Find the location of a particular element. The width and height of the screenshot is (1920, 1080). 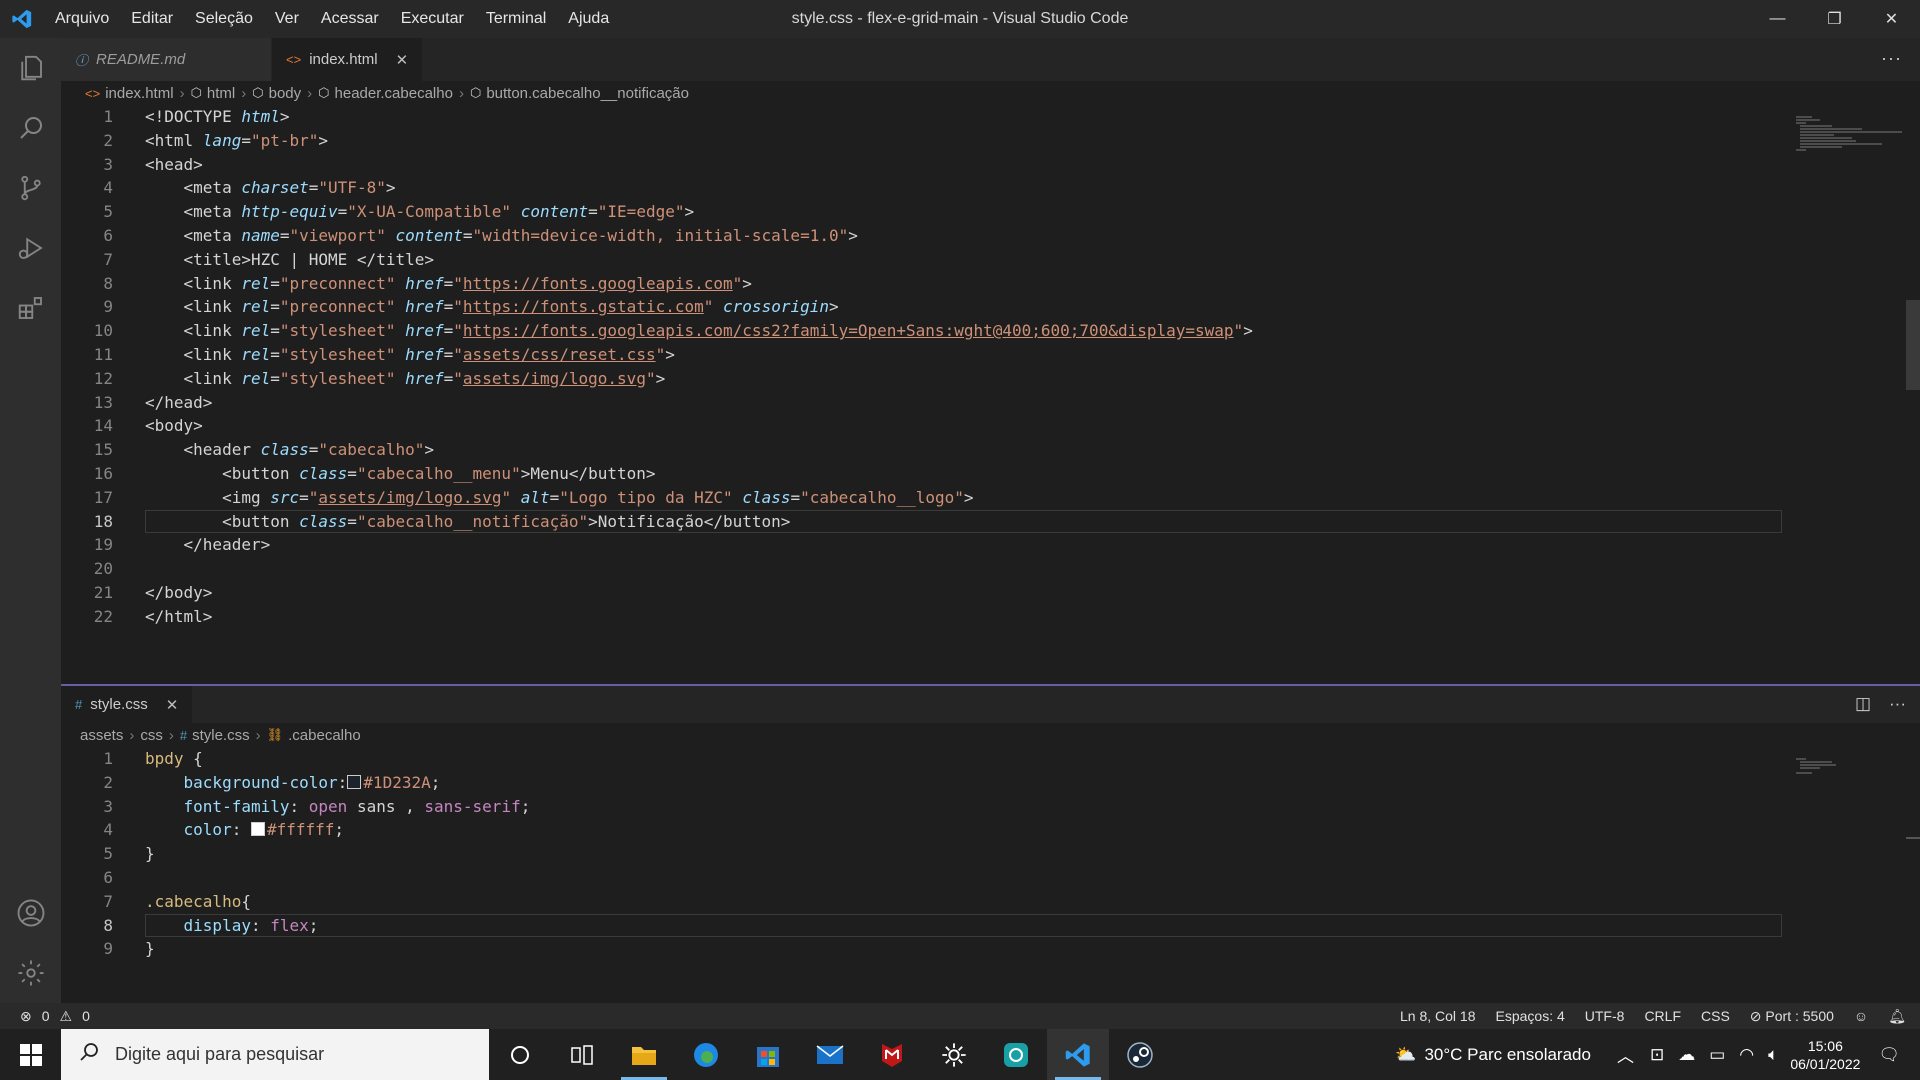

activity-bar is located at coordinates (30, 520).